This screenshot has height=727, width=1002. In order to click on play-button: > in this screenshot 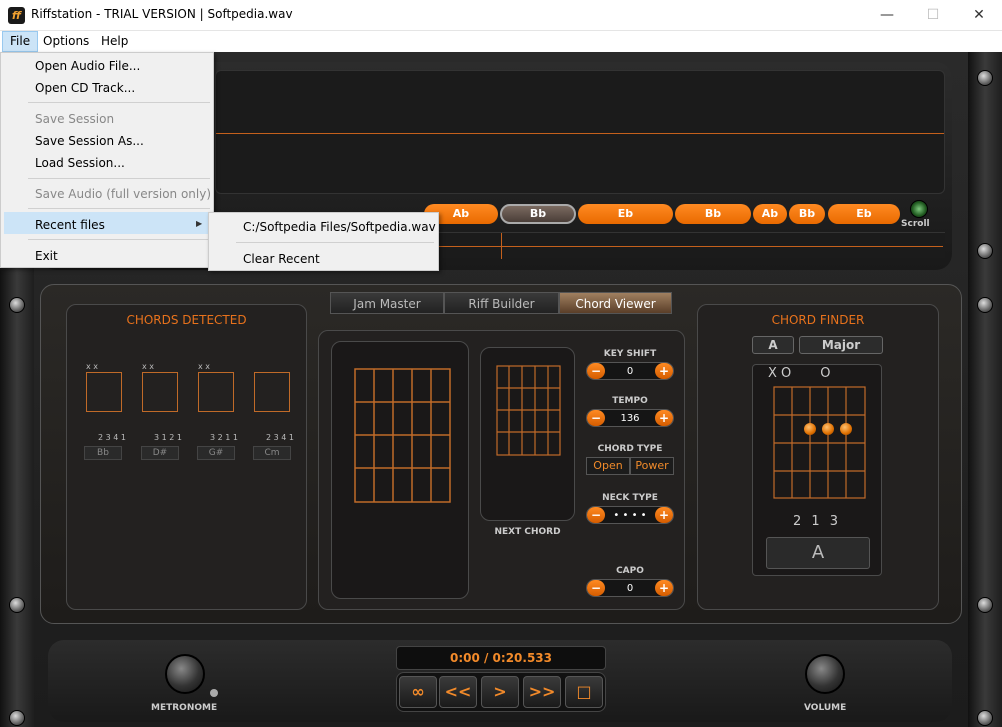, I will do `click(500, 692)`.